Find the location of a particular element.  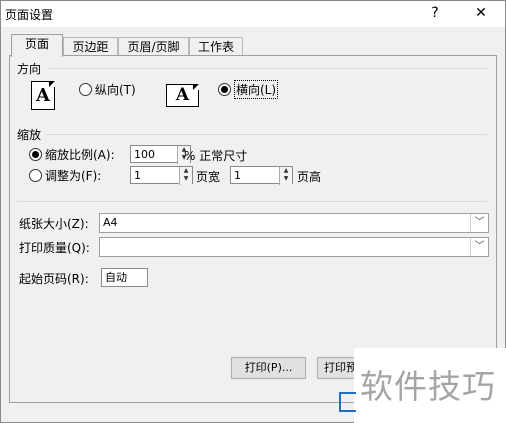

fit-to-label: 调整为(F): is located at coordinates (73, 175).